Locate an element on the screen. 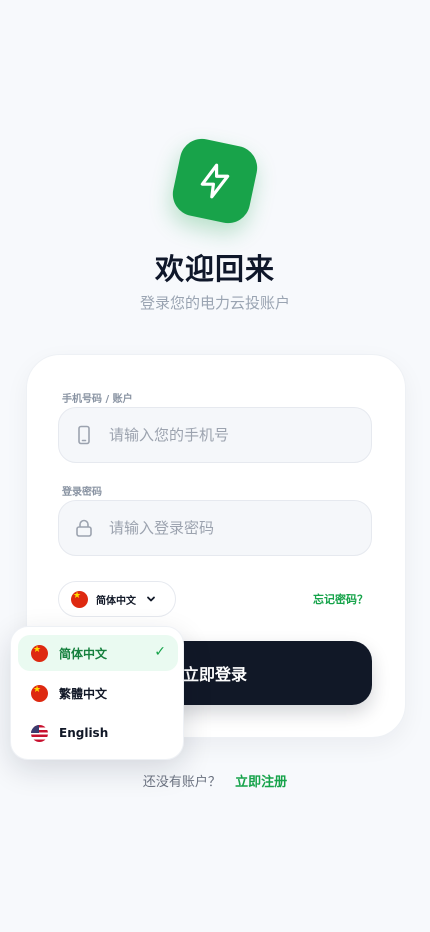 The height and width of the screenshot is (932, 430). password-input is located at coordinates (229, 528).